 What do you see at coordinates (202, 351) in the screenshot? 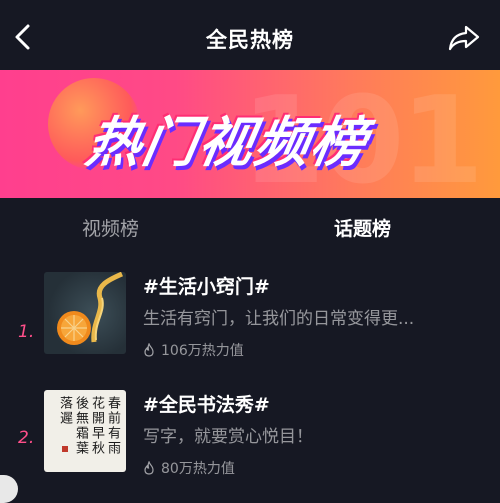
I see `heat-text: 106万热力值` at bounding box center [202, 351].